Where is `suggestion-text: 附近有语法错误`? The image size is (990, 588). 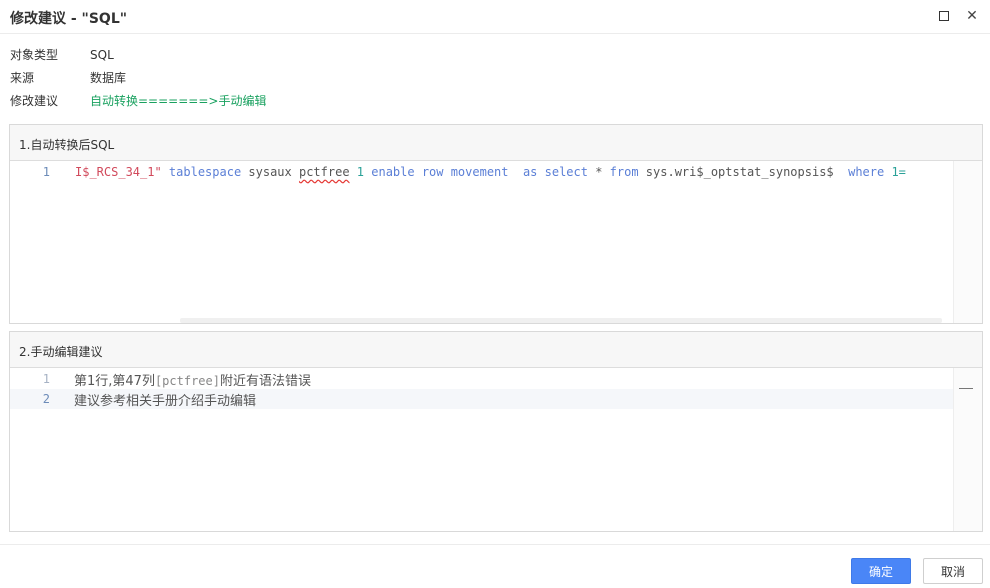
suggestion-text: 附近有语法错误 is located at coordinates (265, 381).